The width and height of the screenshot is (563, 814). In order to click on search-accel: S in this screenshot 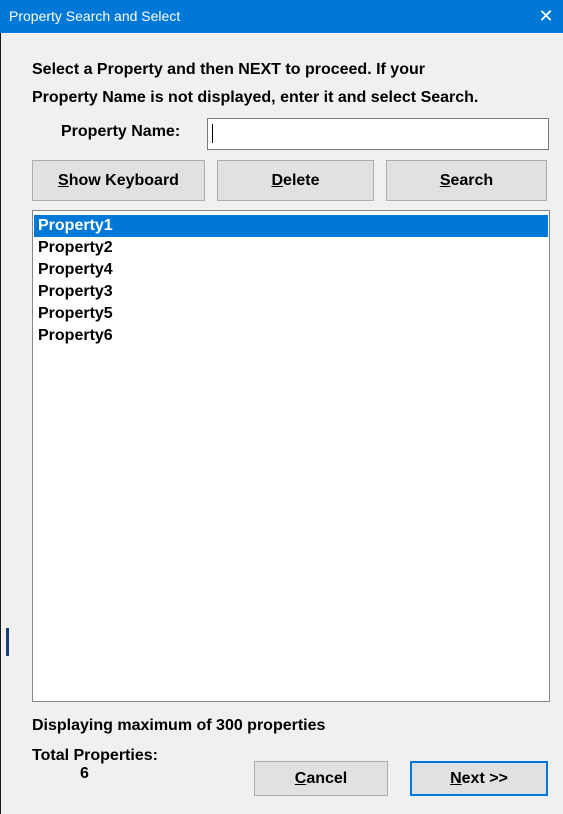, I will do `click(445, 180)`.